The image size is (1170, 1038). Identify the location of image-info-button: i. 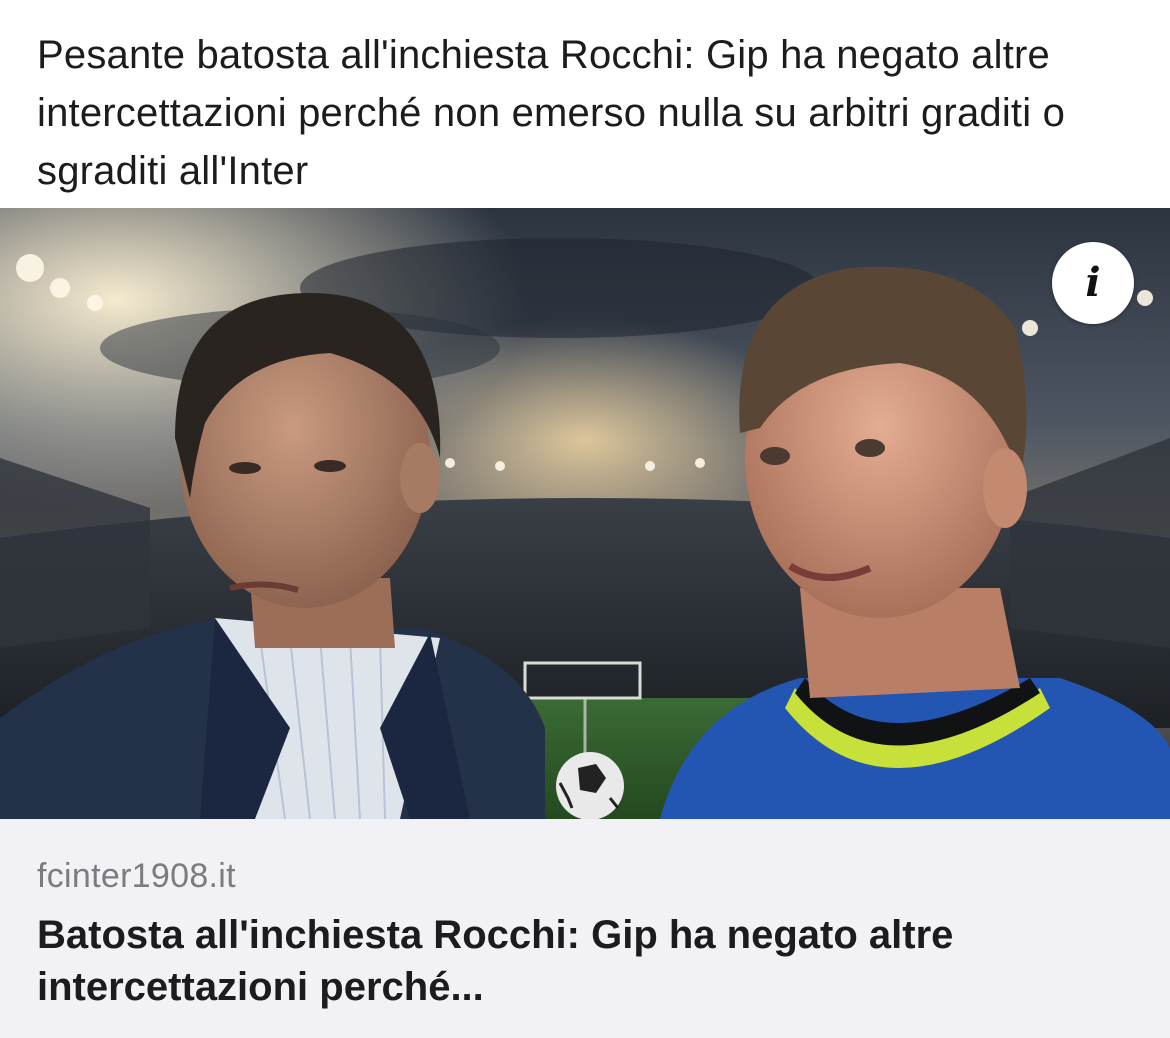
(1093, 283).